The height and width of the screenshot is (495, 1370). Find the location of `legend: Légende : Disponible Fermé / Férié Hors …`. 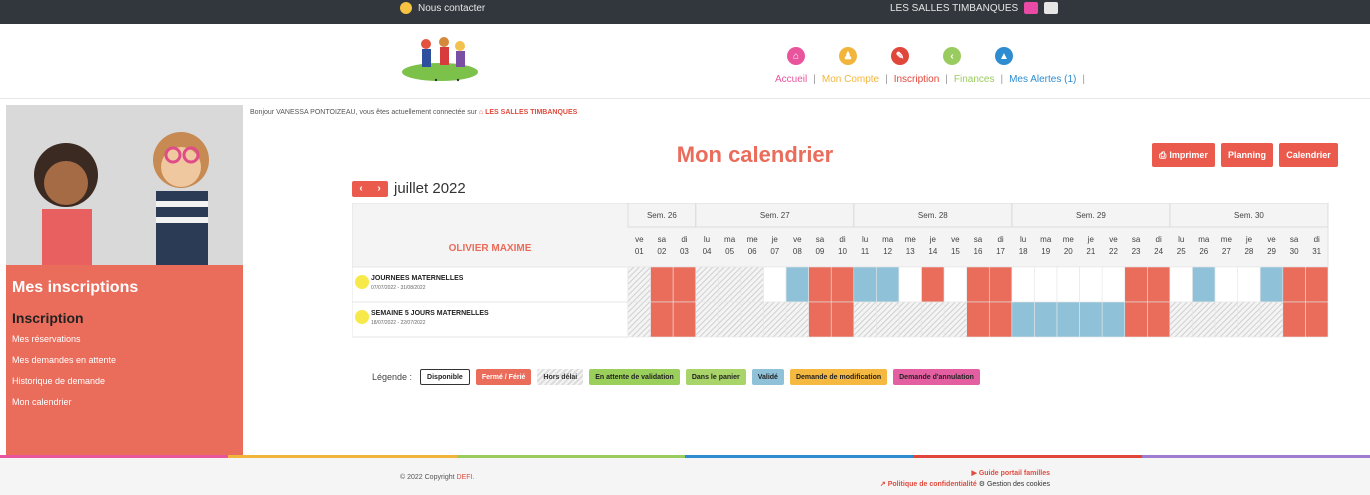

legend: Légende : Disponible Fermé / Férié Hors … is located at coordinates (676, 377).